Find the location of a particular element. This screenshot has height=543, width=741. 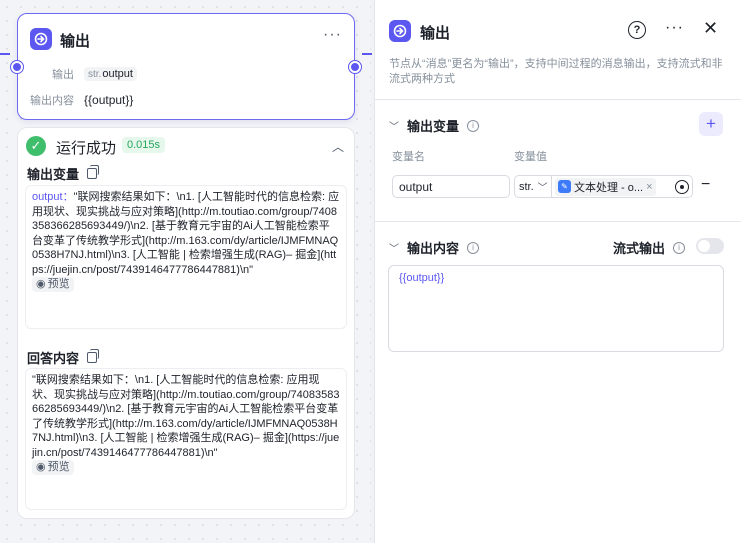

output-var-section-title: 输出变量 is located at coordinates (63, 173).